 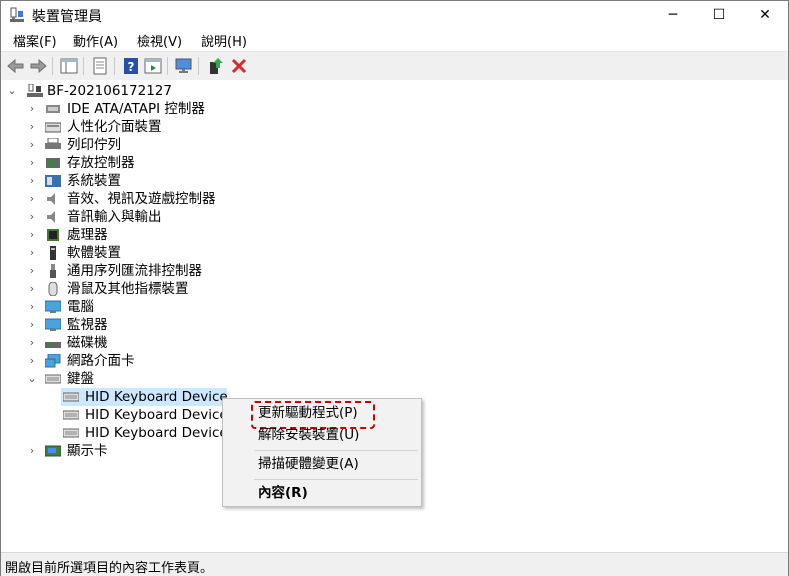 I want to click on tree-category-label: 磁碟機, so click(x=87, y=343).